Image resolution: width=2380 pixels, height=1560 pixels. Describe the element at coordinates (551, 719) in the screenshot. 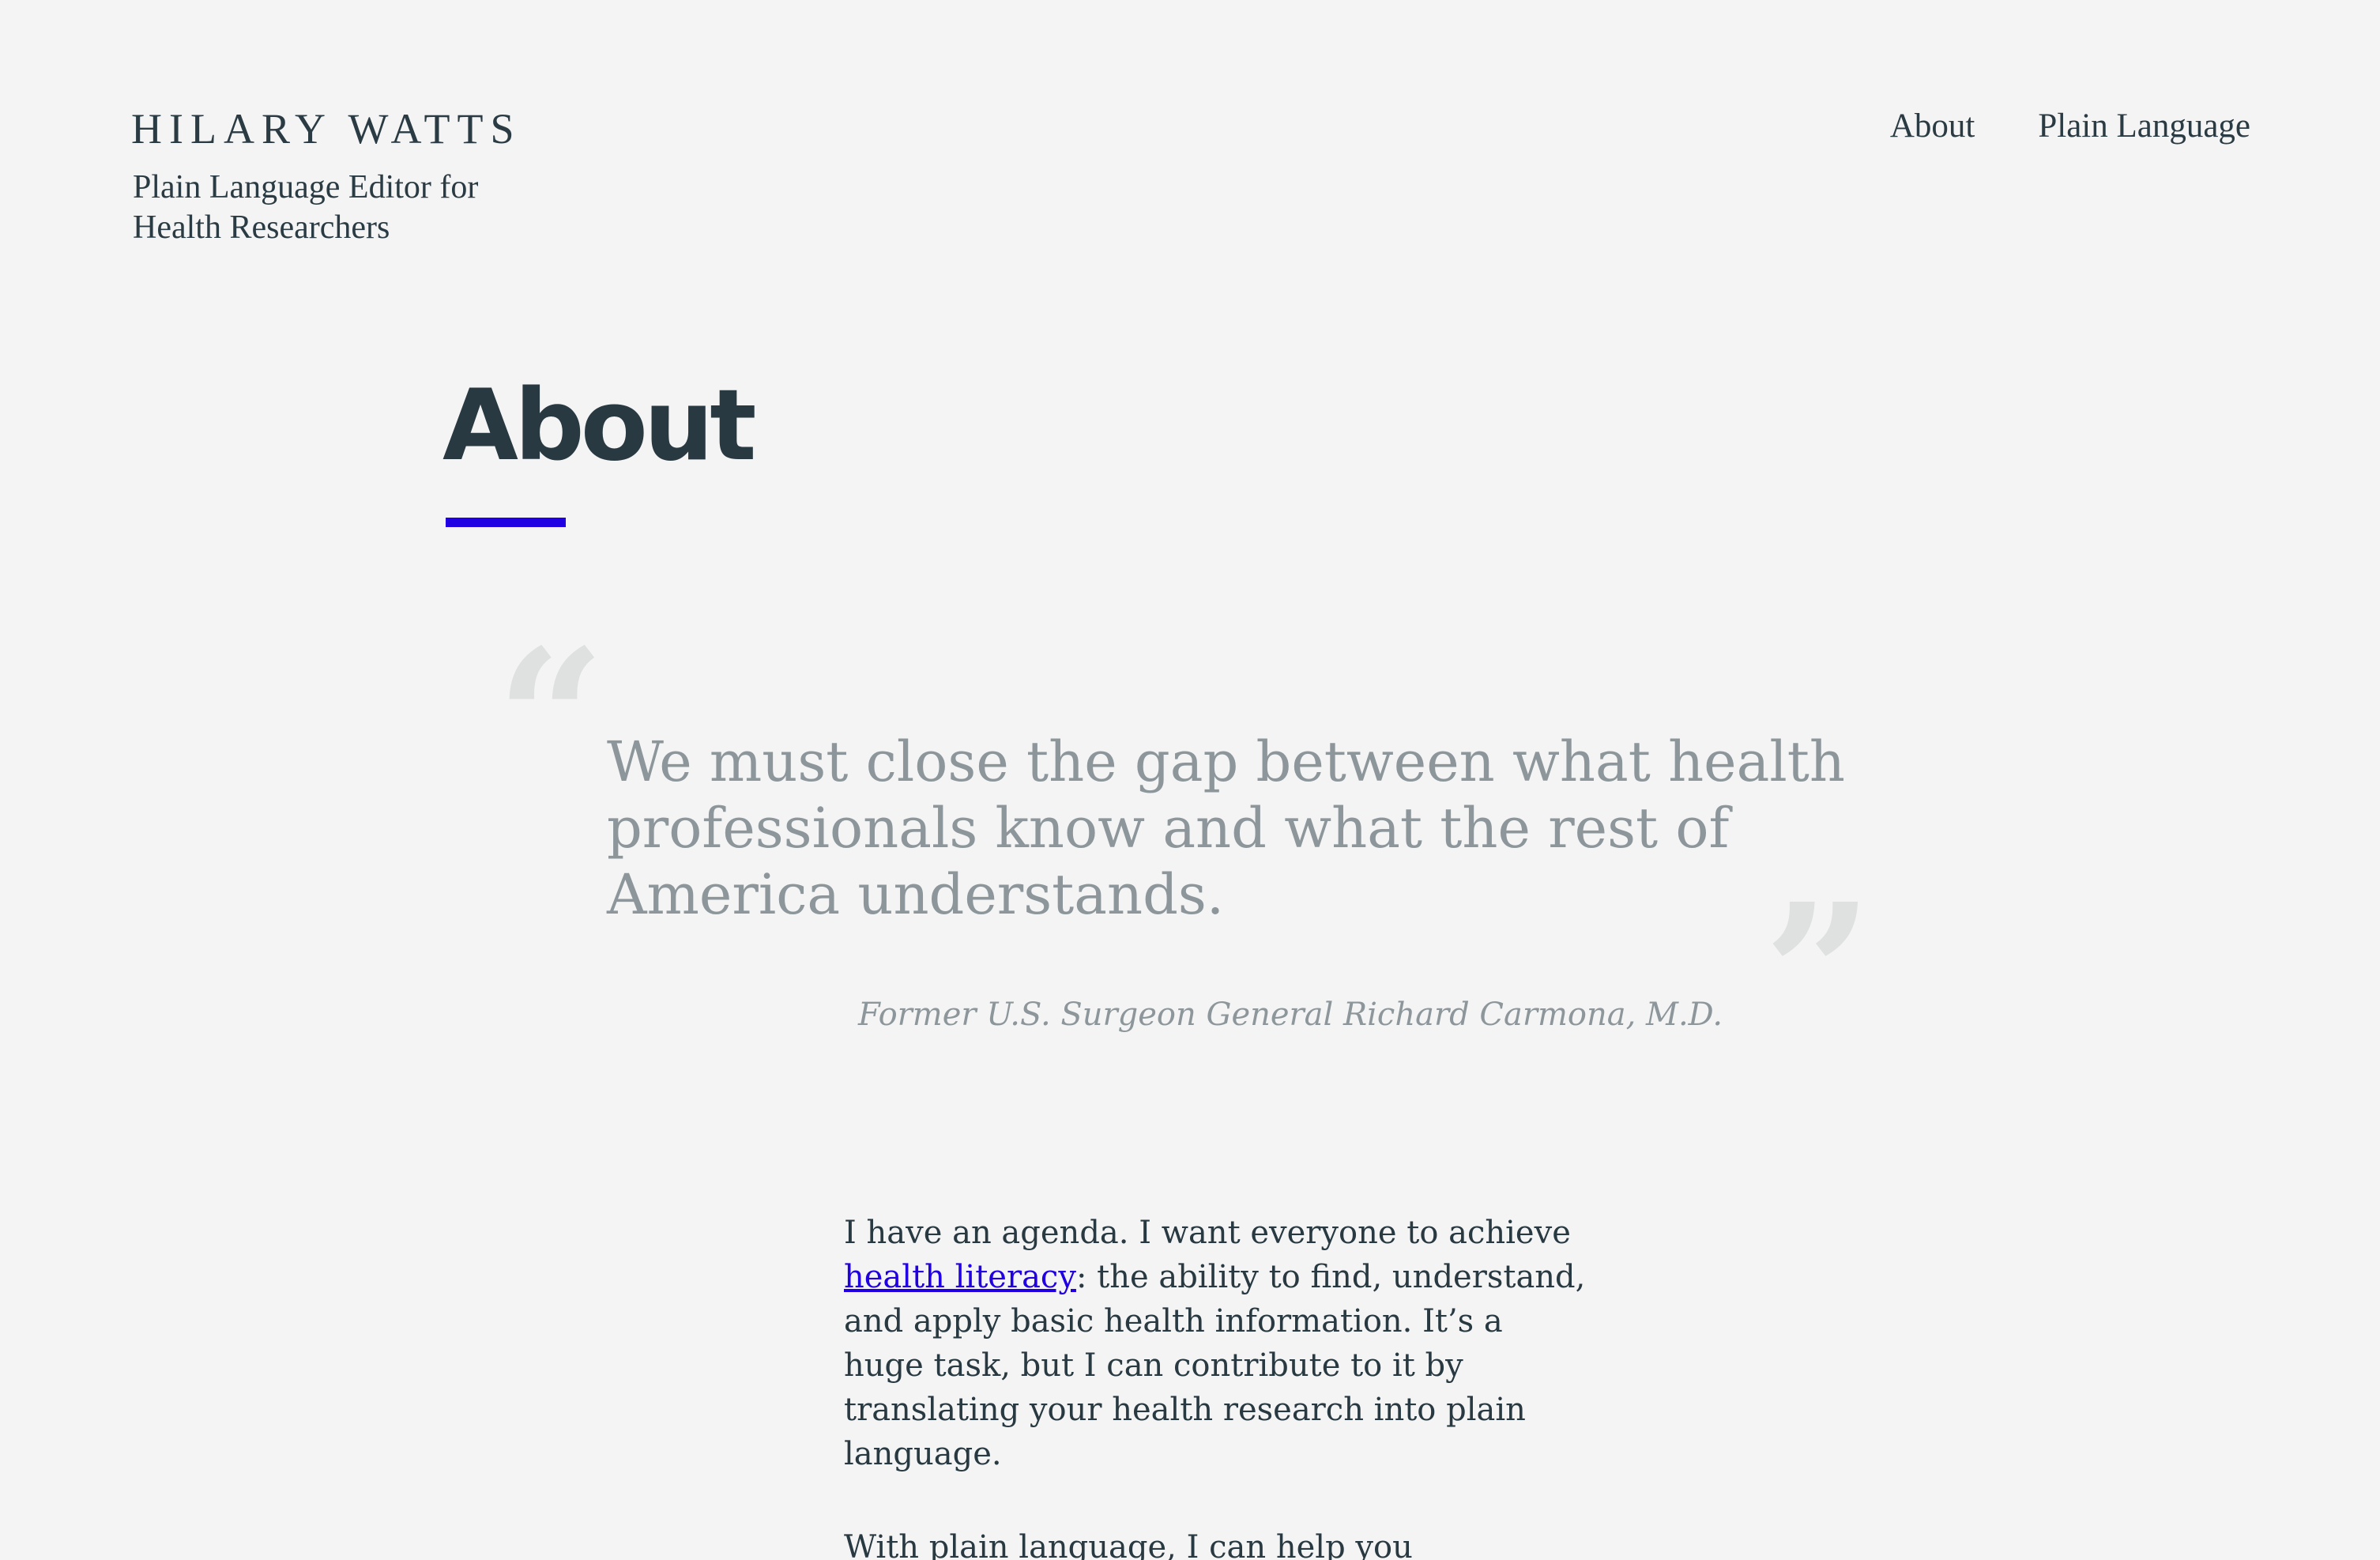

I see `open-quote-icon: “` at that location.